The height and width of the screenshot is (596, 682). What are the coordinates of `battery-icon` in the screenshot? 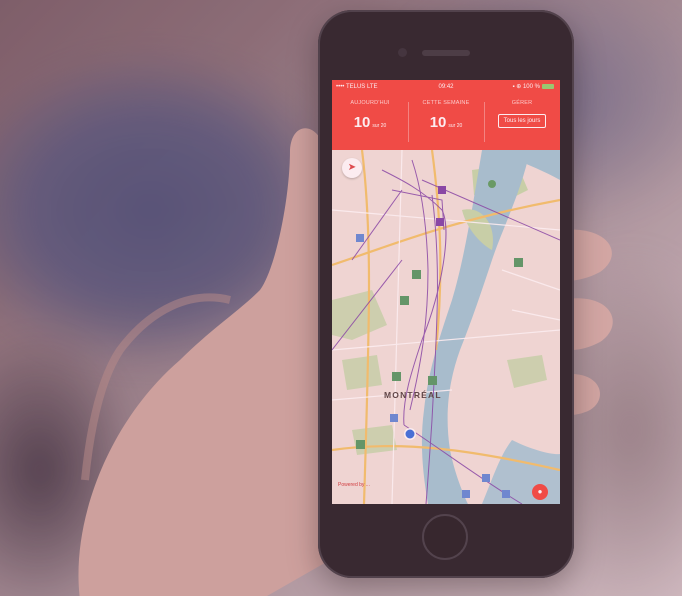 It's located at (548, 86).